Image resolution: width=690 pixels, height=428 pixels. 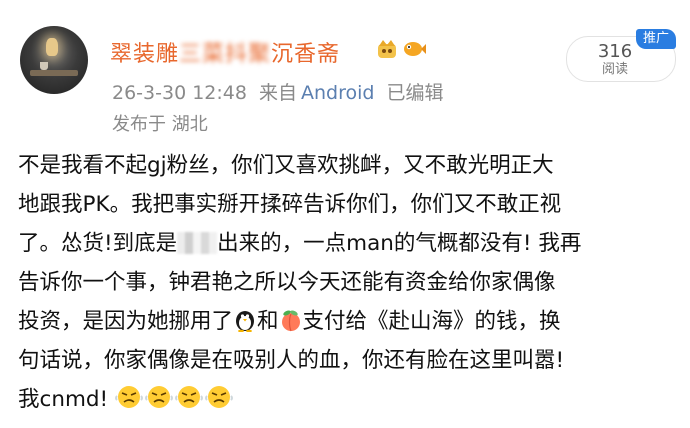 I want to click on location: 发布于 湖北, so click(x=160, y=124).